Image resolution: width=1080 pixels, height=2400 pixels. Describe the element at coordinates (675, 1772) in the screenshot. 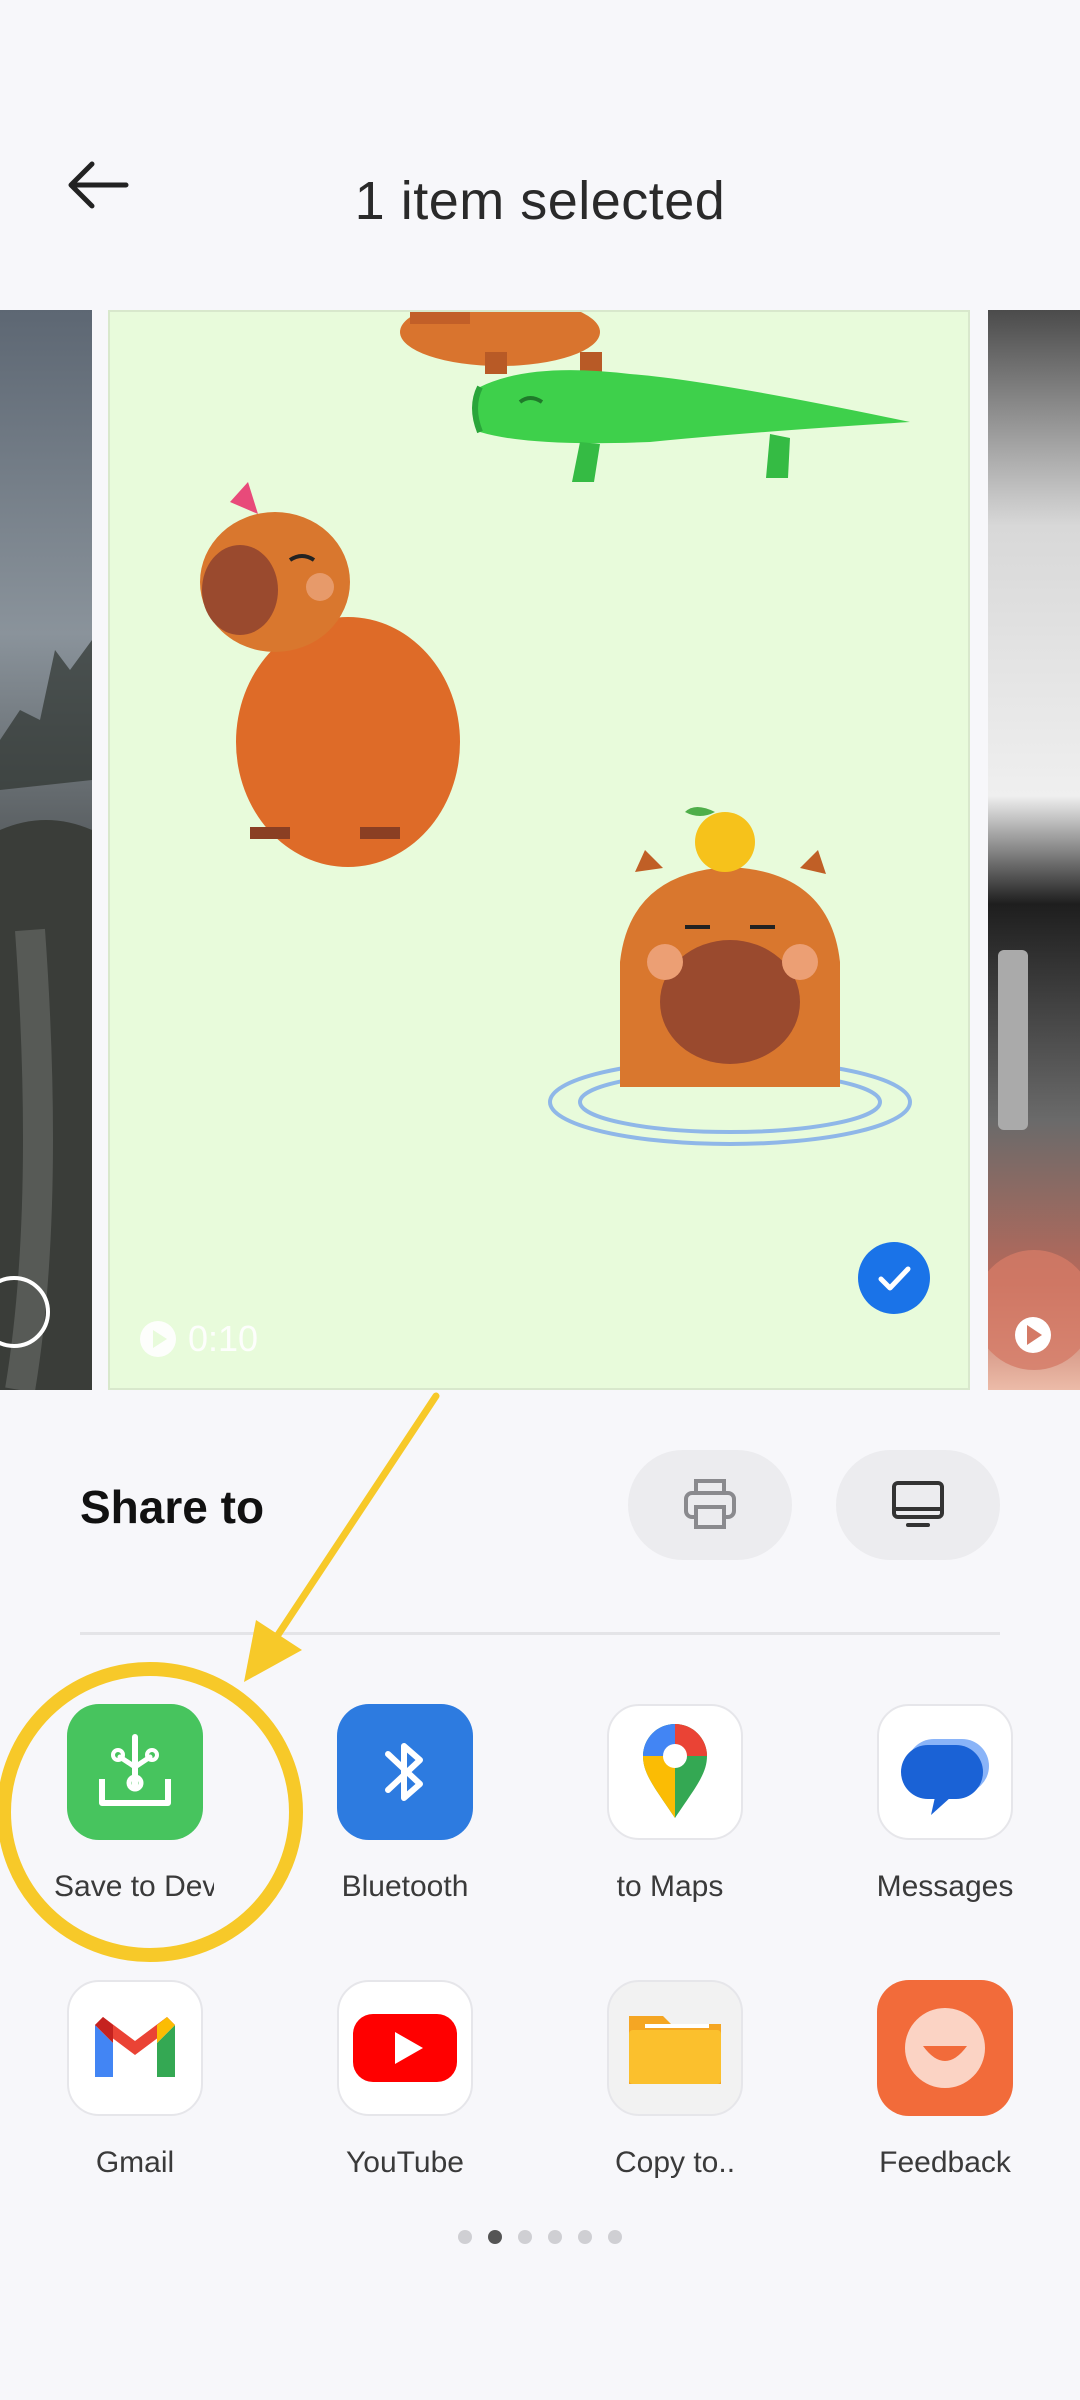

I see `maps-pin-icon` at that location.